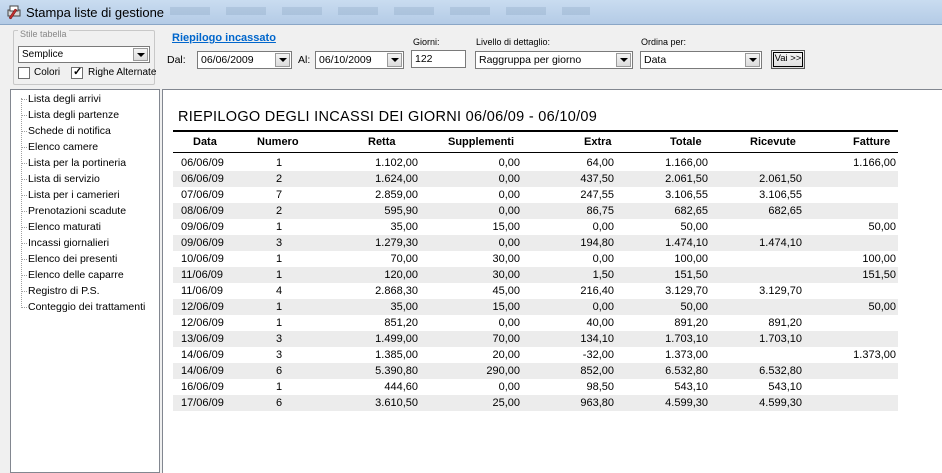  I want to click on cell-totale: 100,00, so click(691, 259).